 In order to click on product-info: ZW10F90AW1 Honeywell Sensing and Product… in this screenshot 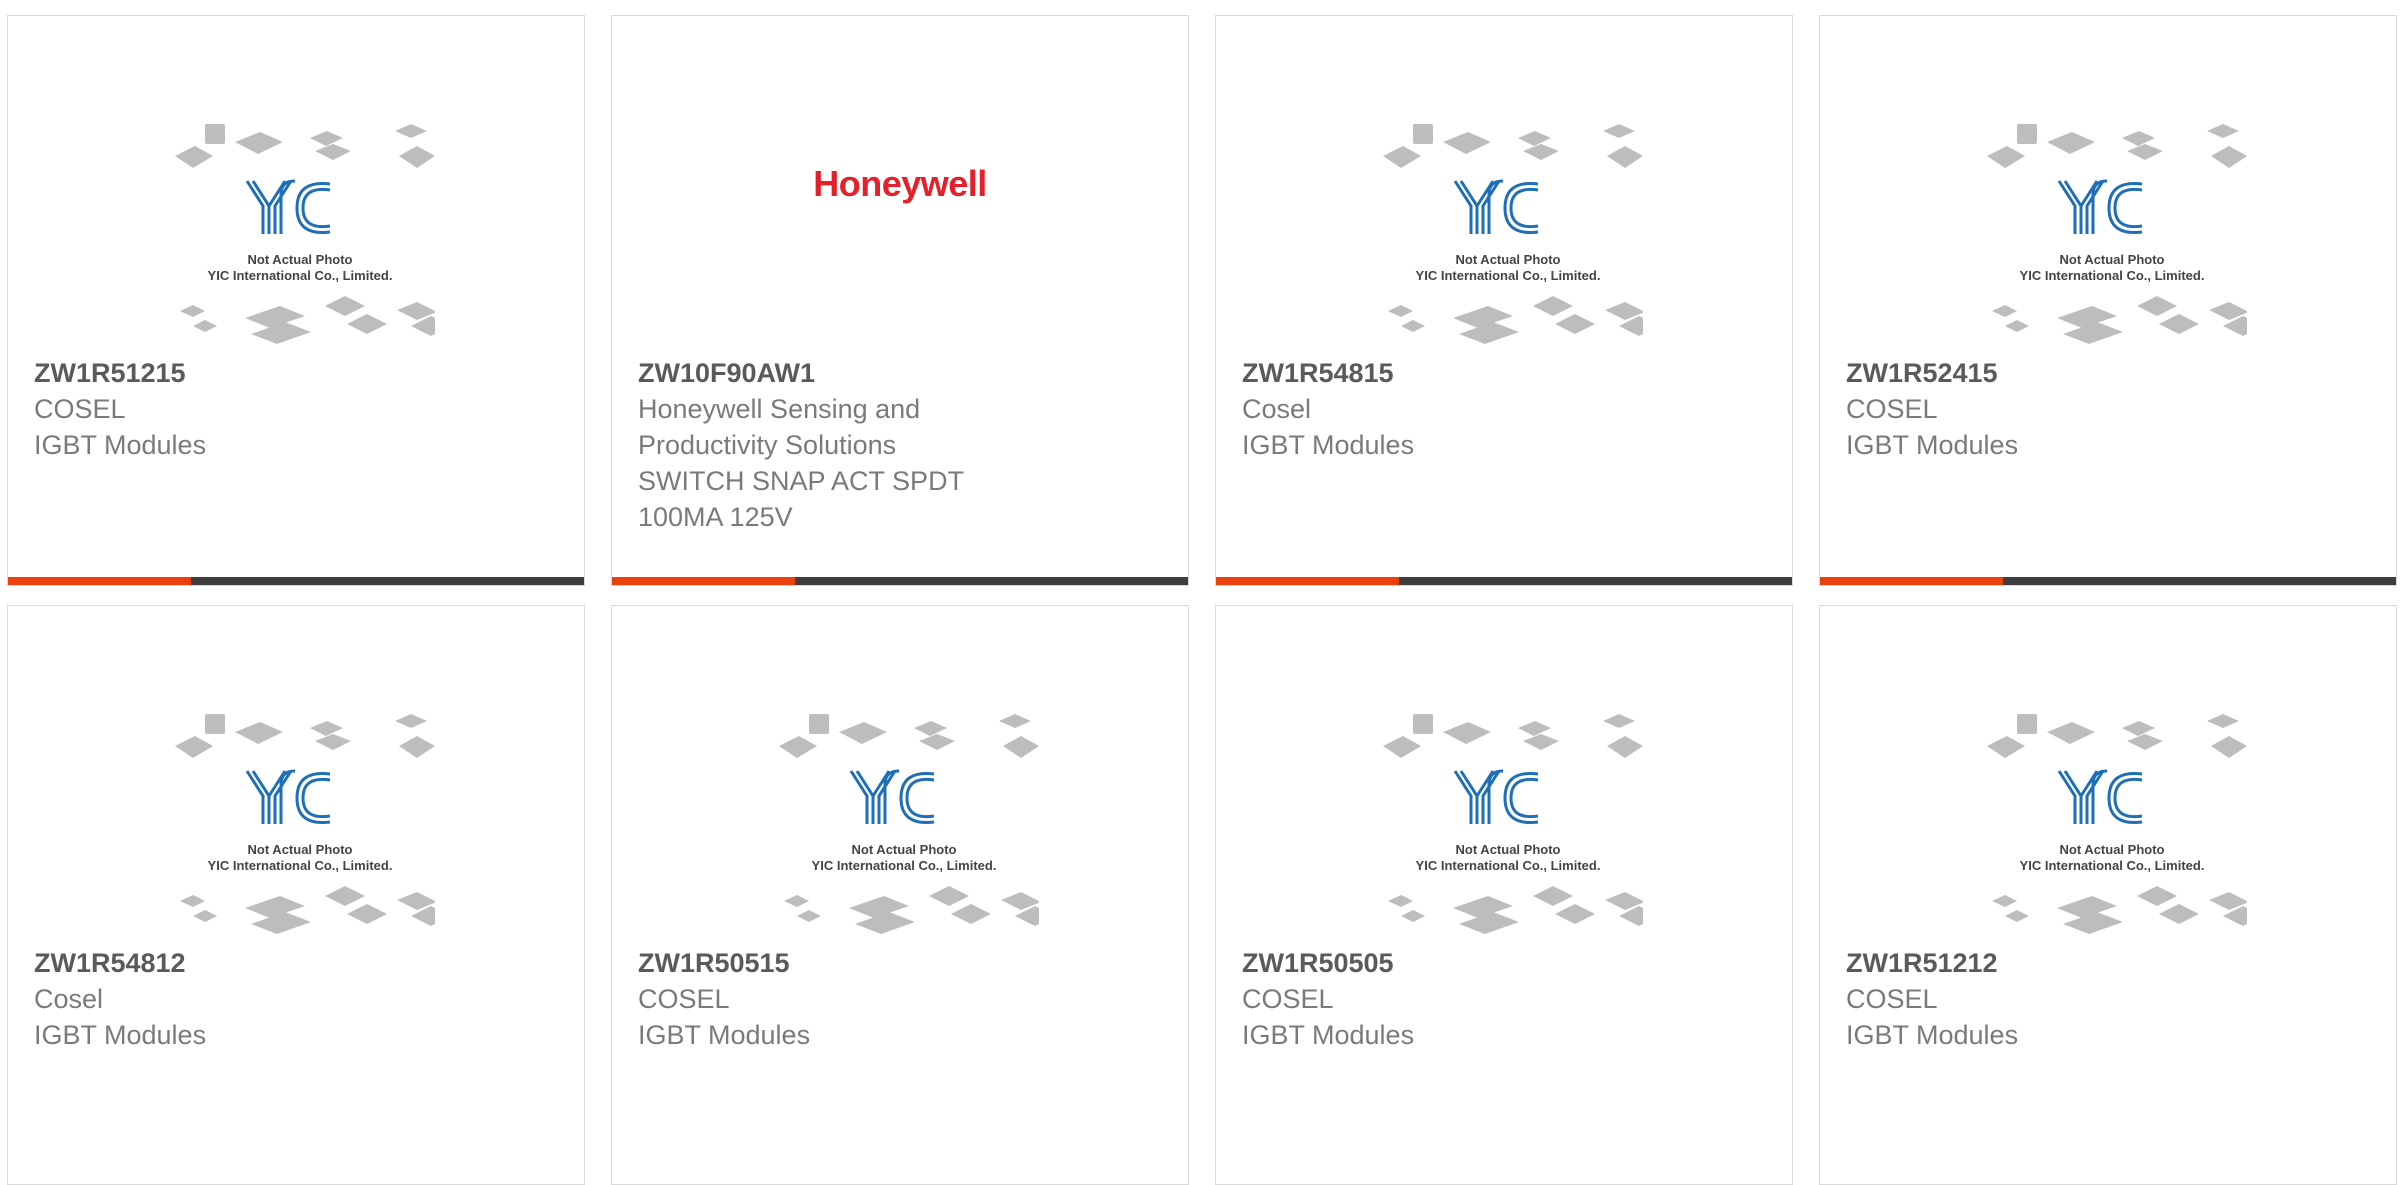, I will do `click(903, 445)`.